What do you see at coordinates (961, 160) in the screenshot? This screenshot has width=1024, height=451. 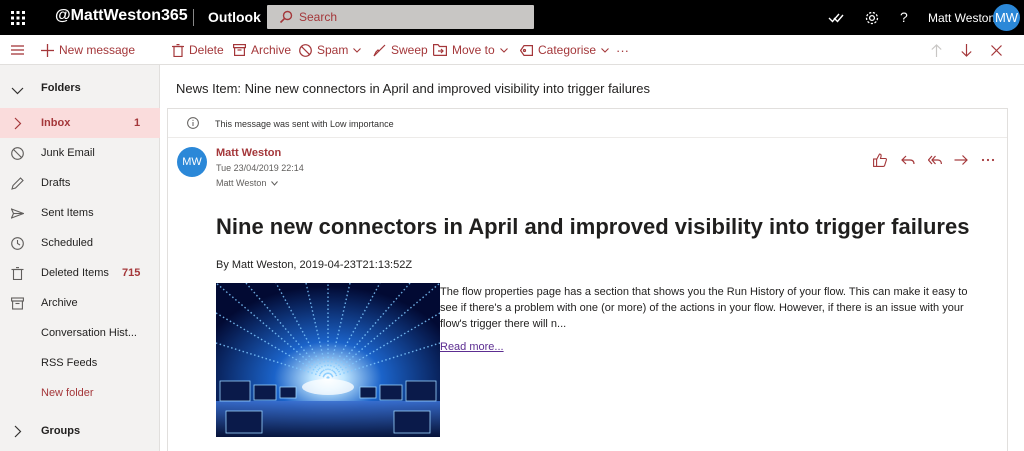 I see `forward-icon` at bounding box center [961, 160].